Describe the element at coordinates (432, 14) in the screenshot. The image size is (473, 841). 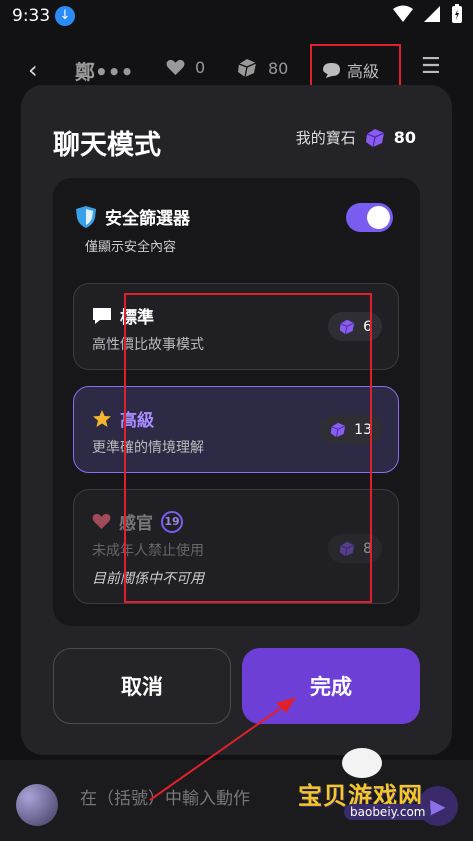
I see `signal-icon` at that location.